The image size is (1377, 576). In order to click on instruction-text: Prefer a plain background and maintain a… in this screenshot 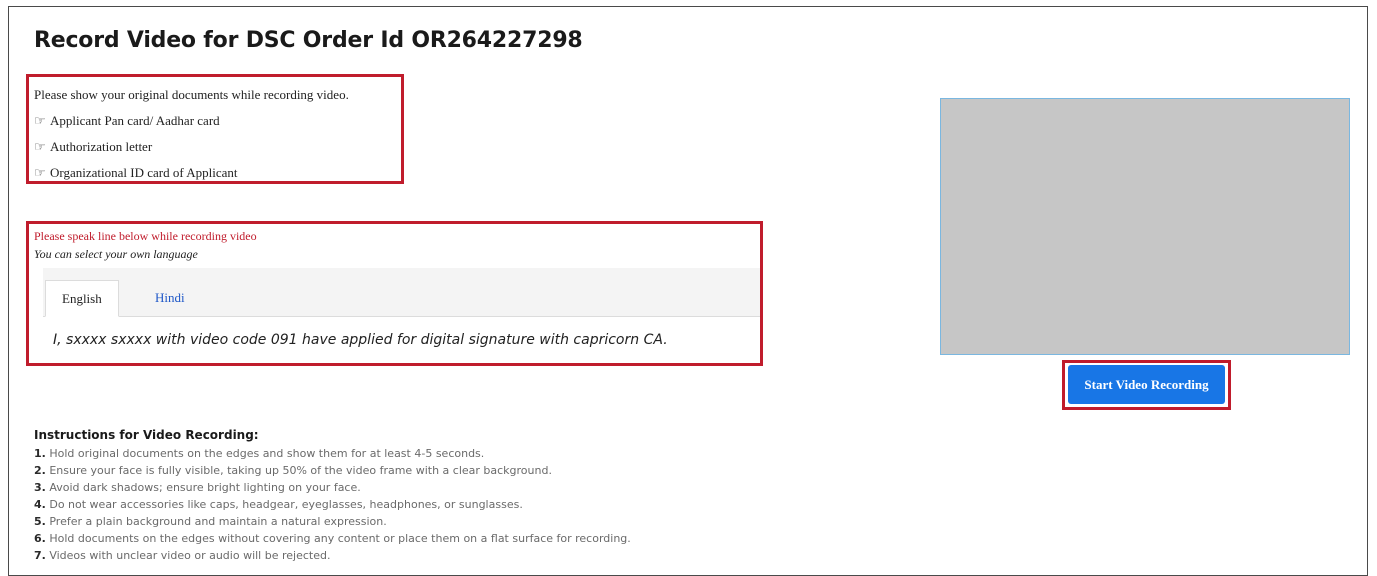, I will do `click(218, 521)`.